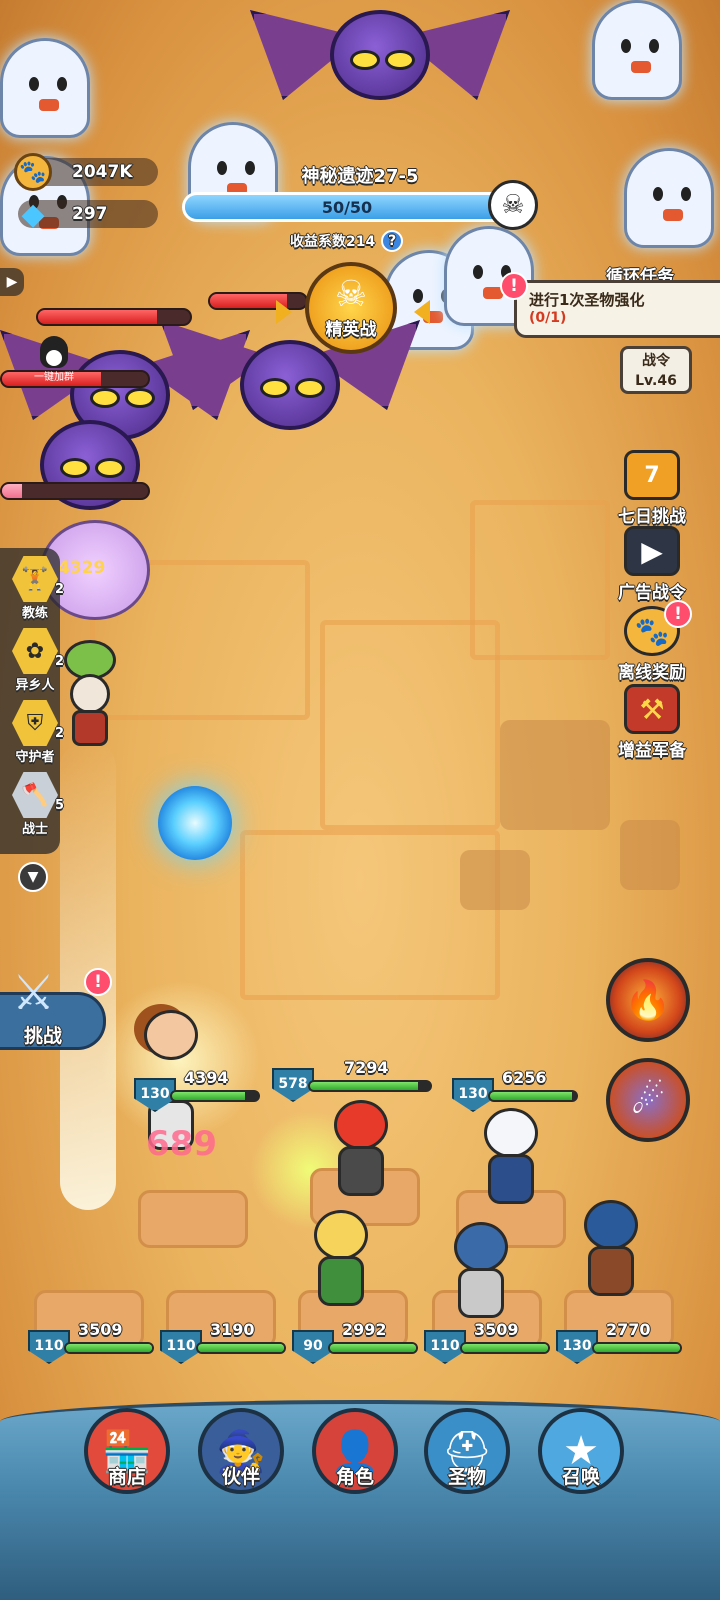  Describe the element at coordinates (356, 1343) in the screenshot. I see `hero-level-hp: 90 2992` at that location.